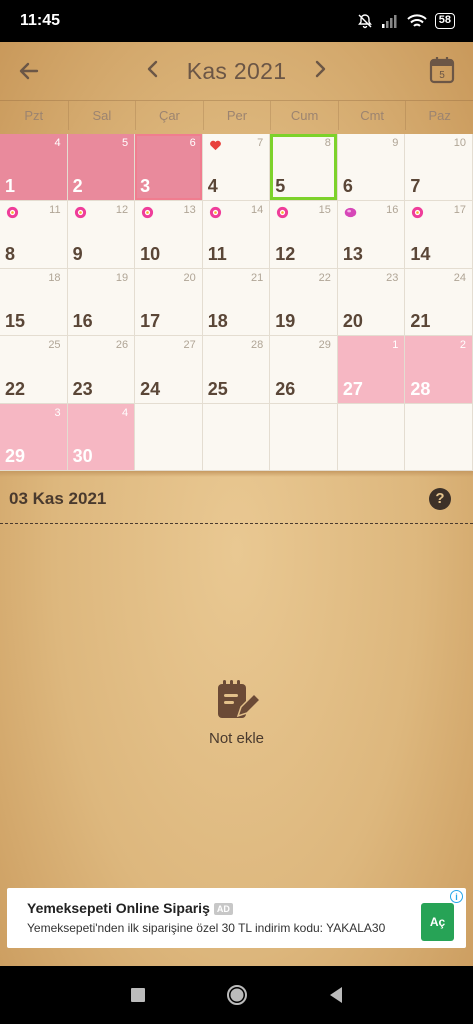  What do you see at coordinates (101, 302) in the screenshot?
I see `calendar-day-cell: 19 16` at bounding box center [101, 302].